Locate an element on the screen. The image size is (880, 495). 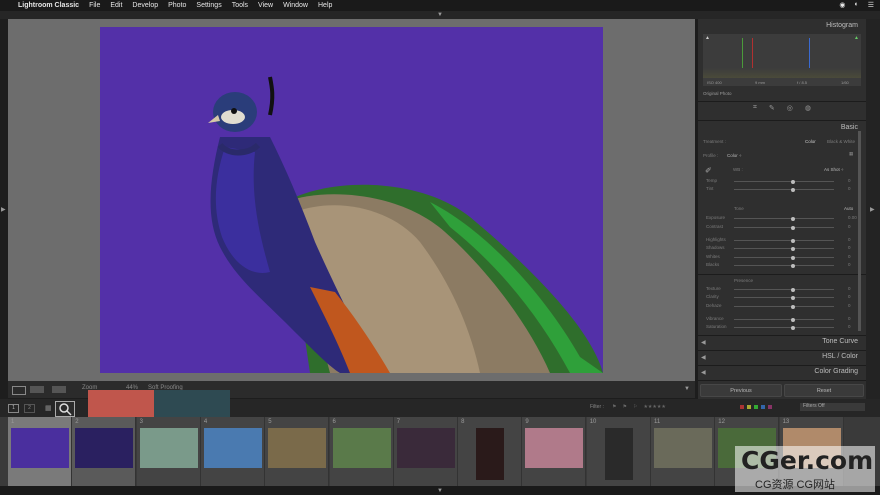
star-filter-icon: ★★★★★ is located at coordinates (654, 407).